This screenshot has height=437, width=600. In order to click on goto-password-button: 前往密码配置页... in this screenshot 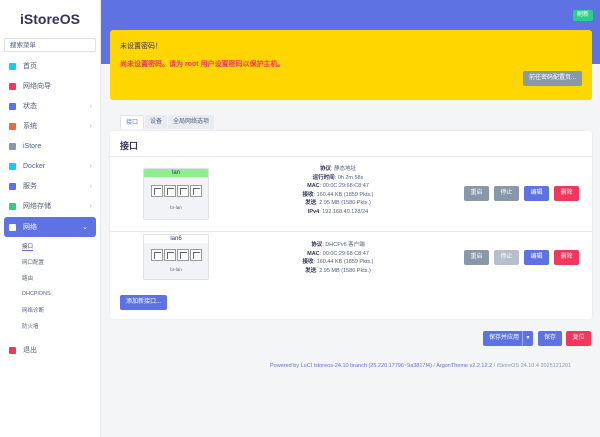, I will do `click(552, 78)`.